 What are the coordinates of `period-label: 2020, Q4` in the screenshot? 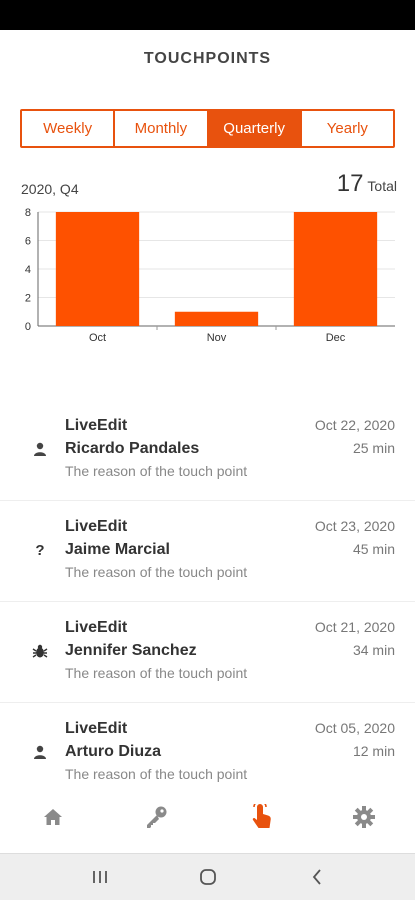 It's located at (50, 189).